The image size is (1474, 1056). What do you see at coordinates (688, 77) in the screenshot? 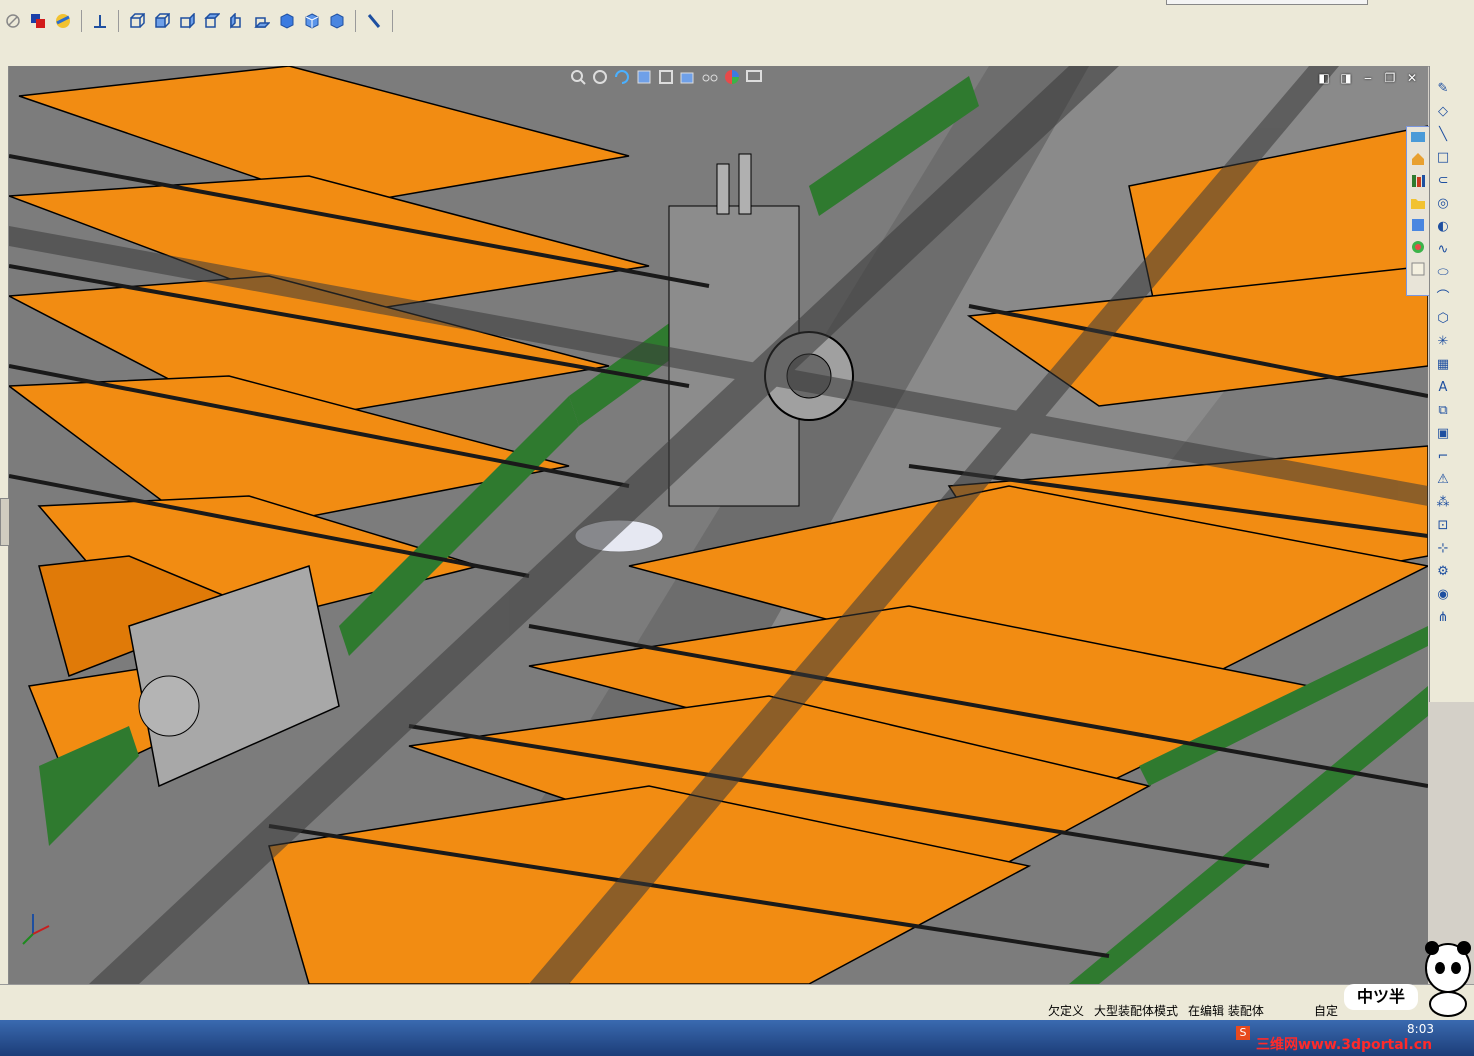
I see `hide-icon` at bounding box center [688, 77].